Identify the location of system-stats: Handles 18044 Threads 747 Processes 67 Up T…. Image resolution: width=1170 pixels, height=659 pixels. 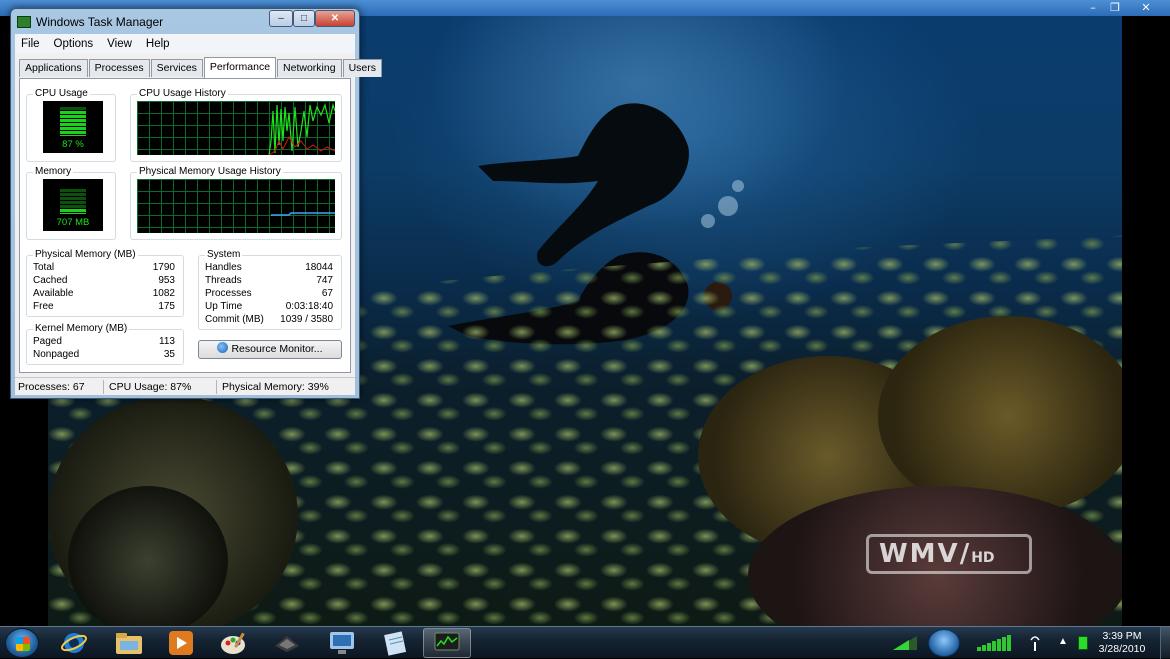
(269, 295).